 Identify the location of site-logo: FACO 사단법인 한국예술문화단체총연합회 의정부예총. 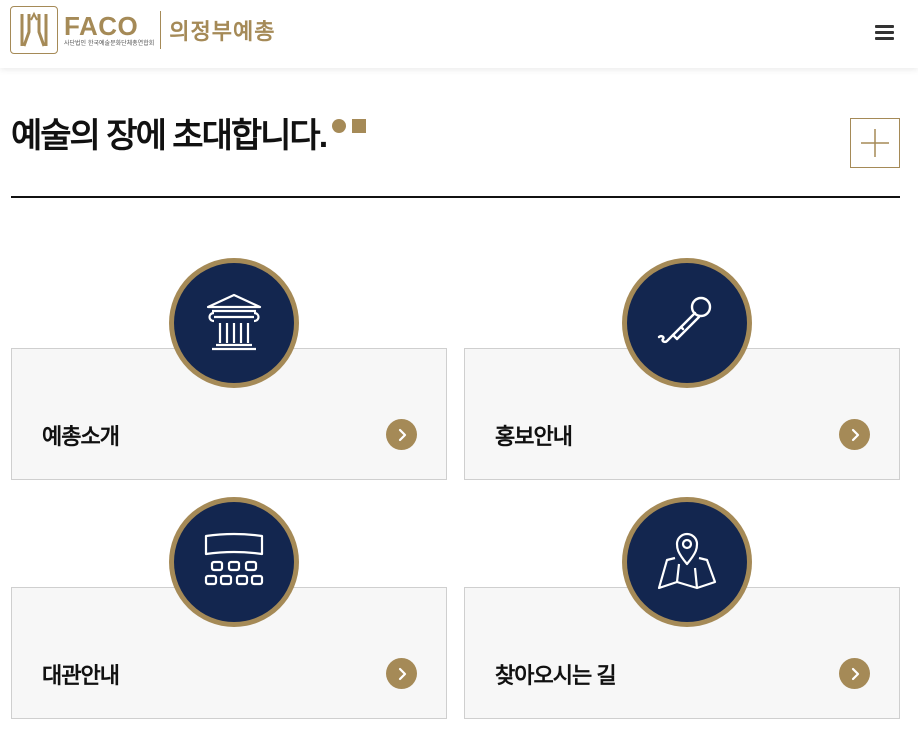
(142, 30).